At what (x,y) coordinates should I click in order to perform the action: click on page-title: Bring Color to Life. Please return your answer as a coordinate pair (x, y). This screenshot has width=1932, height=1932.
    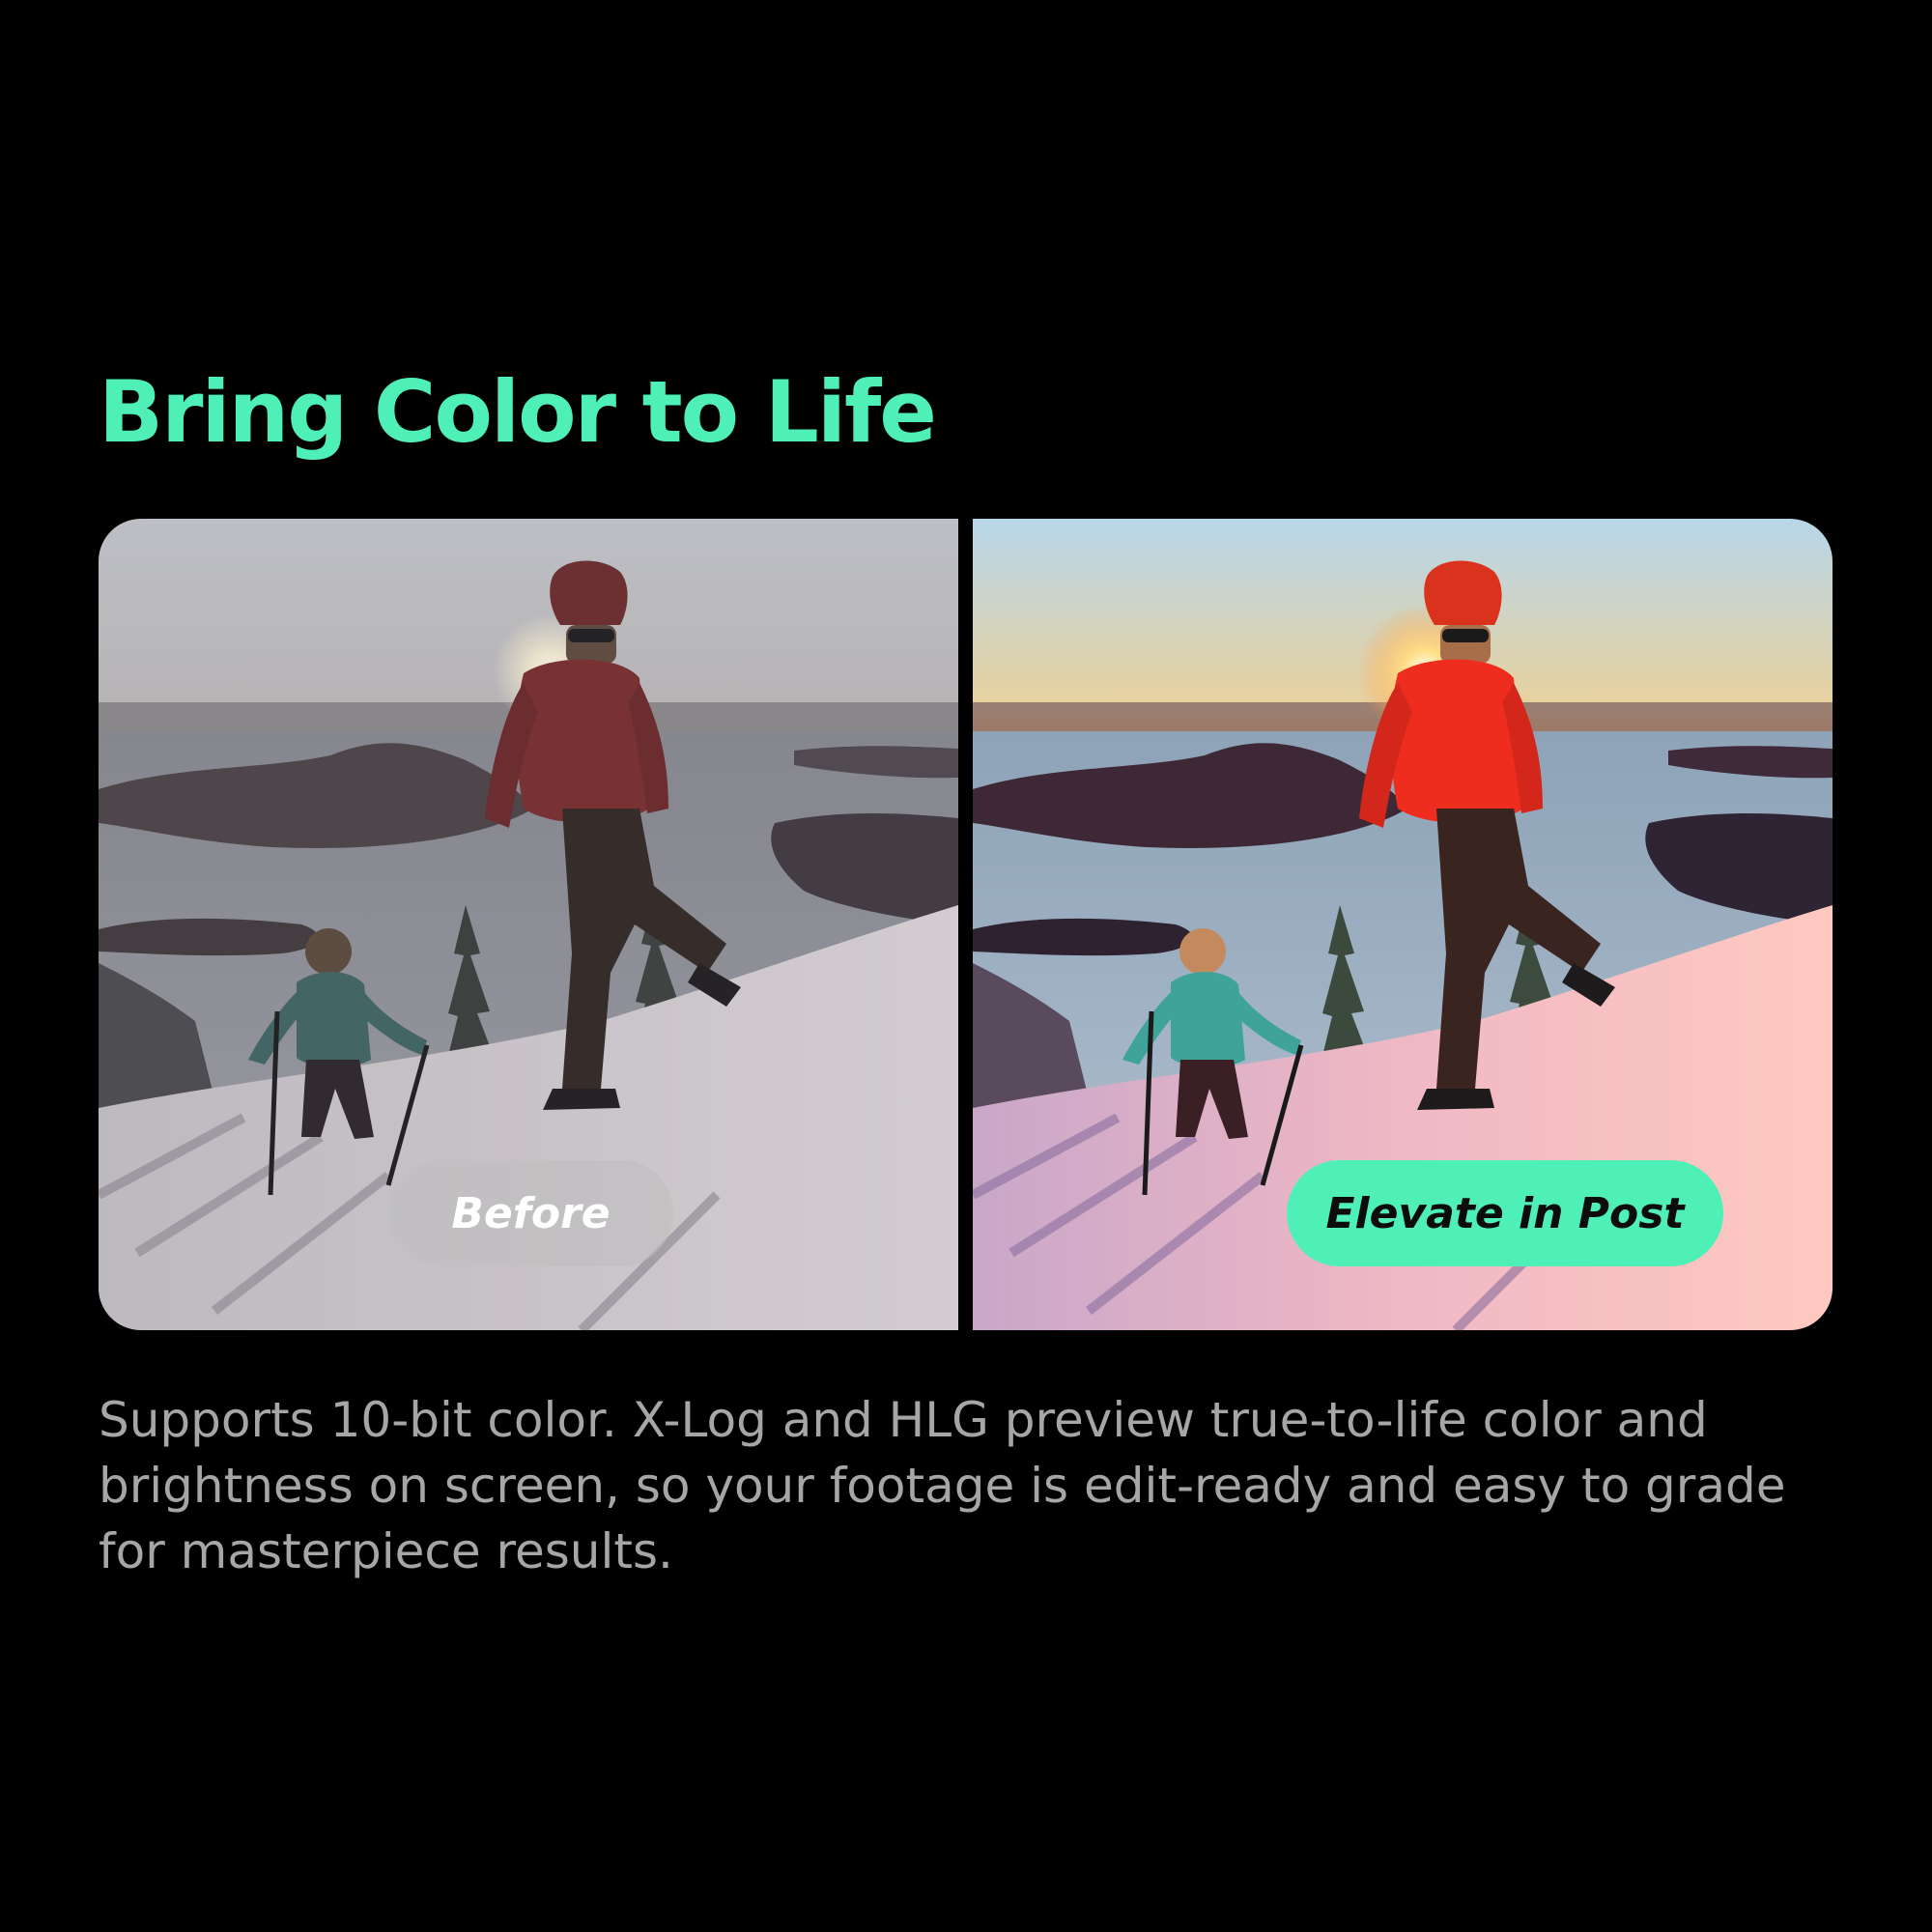
    Looking at the image, I should click on (518, 412).